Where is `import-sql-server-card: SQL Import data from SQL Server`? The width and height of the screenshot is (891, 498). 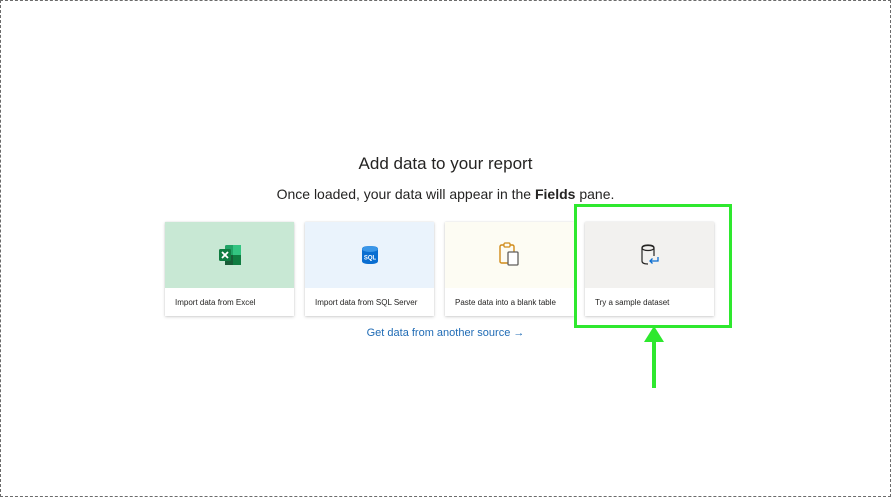 import-sql-server-card: SQL Import data from SQL Server is located at coordinates (369, 269).